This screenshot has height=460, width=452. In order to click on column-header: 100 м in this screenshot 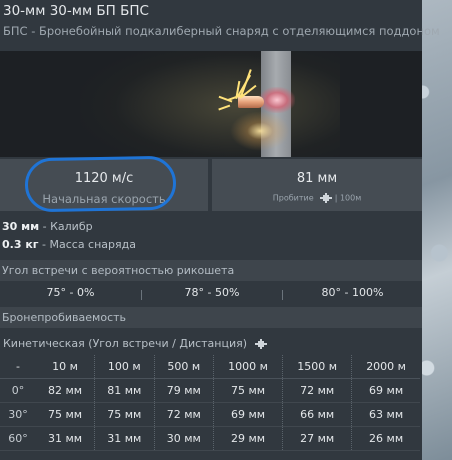, I will do `click(124, 367)`.